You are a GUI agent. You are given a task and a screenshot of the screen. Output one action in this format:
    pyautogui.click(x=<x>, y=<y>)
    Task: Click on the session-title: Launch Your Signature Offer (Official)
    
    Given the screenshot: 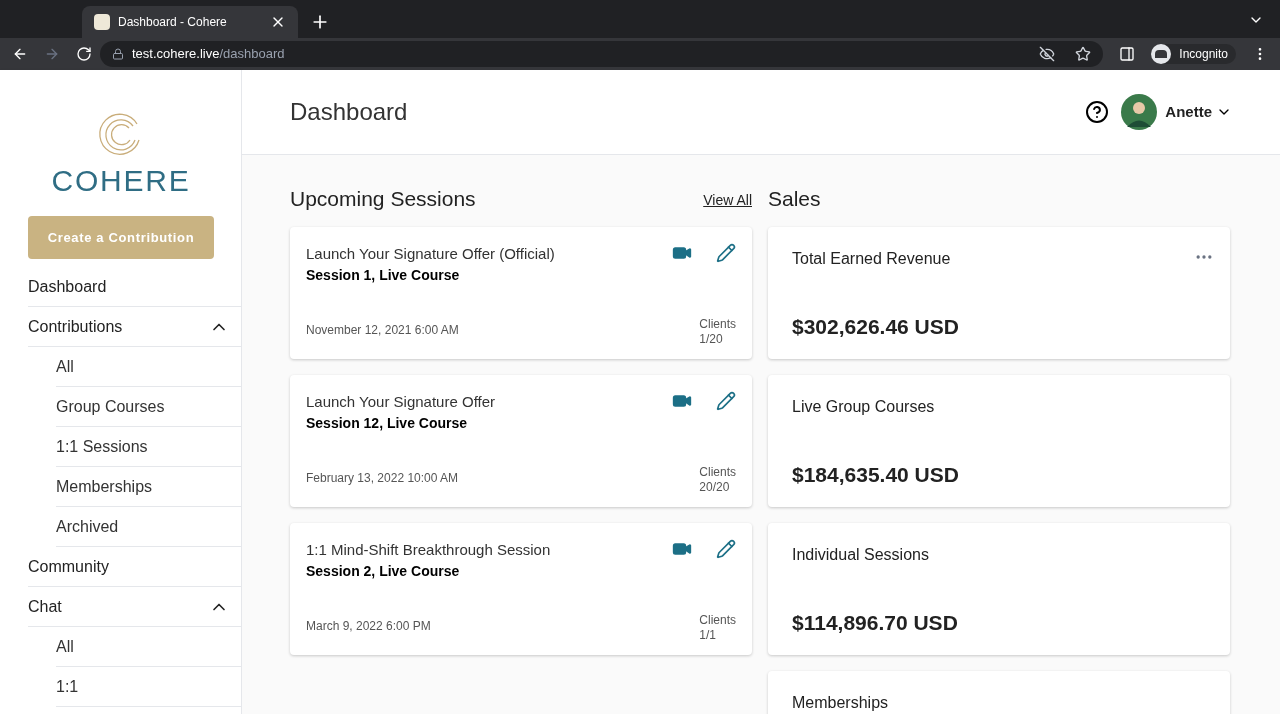 What is the action you would take?
    pyautogui.click(x=431, y=253)
    